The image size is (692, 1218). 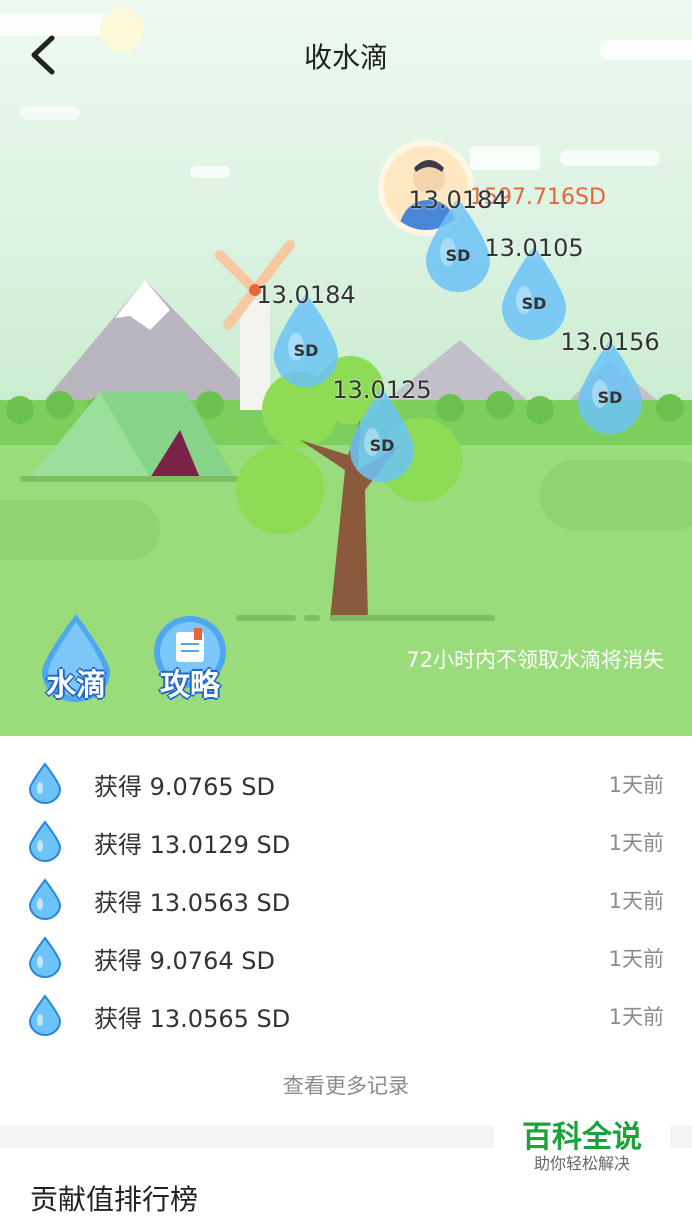 What do you see at coordinates (184, 787) in the screenshot?
I see `record-text: 获得 9.0765 SD` at bounding box center [184, 787].